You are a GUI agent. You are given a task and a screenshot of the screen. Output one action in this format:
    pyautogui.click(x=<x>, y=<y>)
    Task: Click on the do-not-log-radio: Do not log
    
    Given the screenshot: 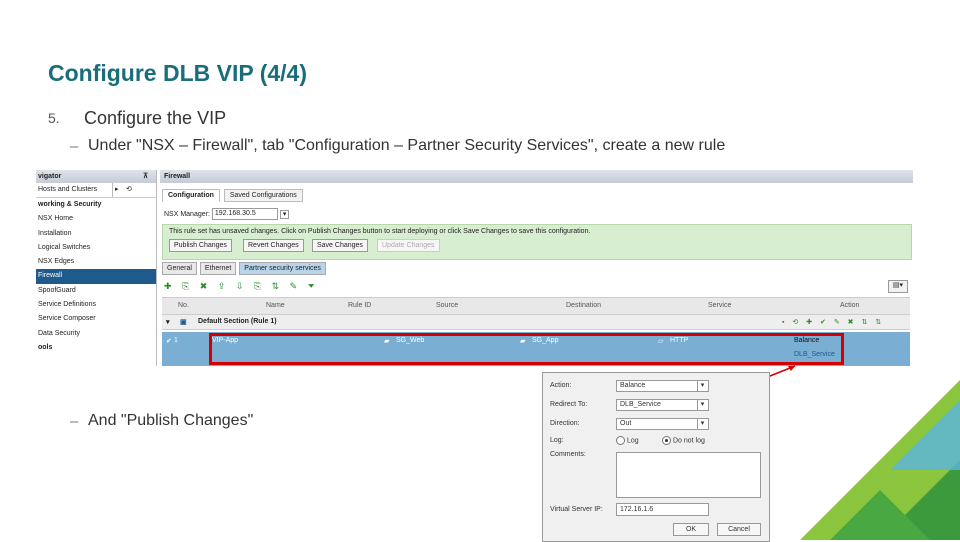 What is the action you would take?
    pyautogui.click(x=683, y=440)
    